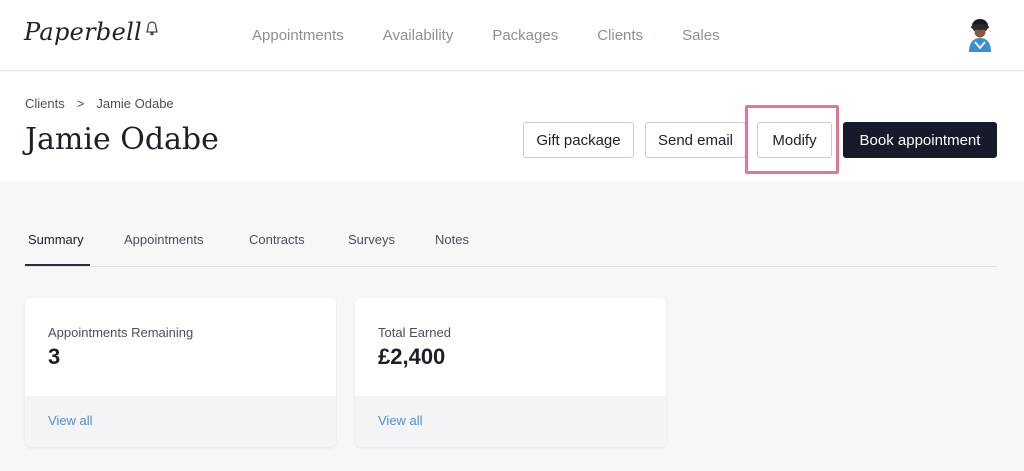  I want to click on breadcrumb-clients-link: Clients, so click(45, 103).